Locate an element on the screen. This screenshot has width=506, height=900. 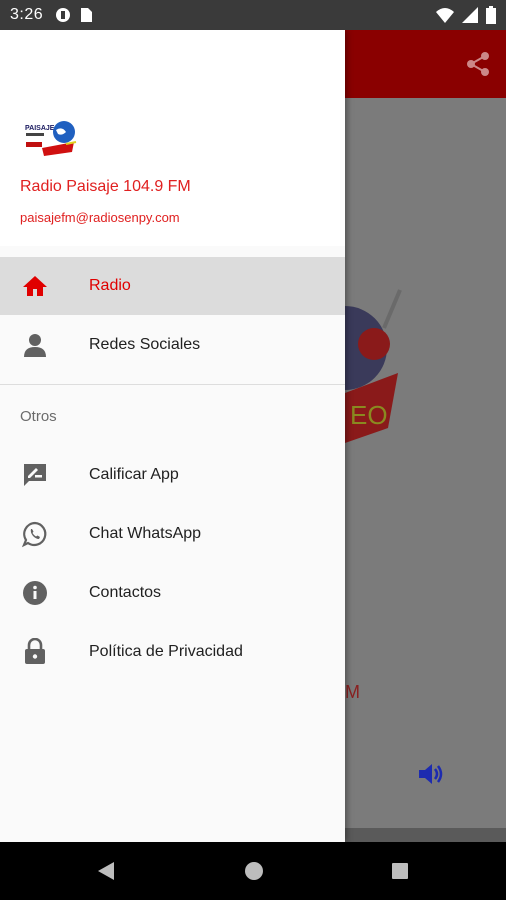
menu-item-label: Contactos is located at coordinates (125, 592).